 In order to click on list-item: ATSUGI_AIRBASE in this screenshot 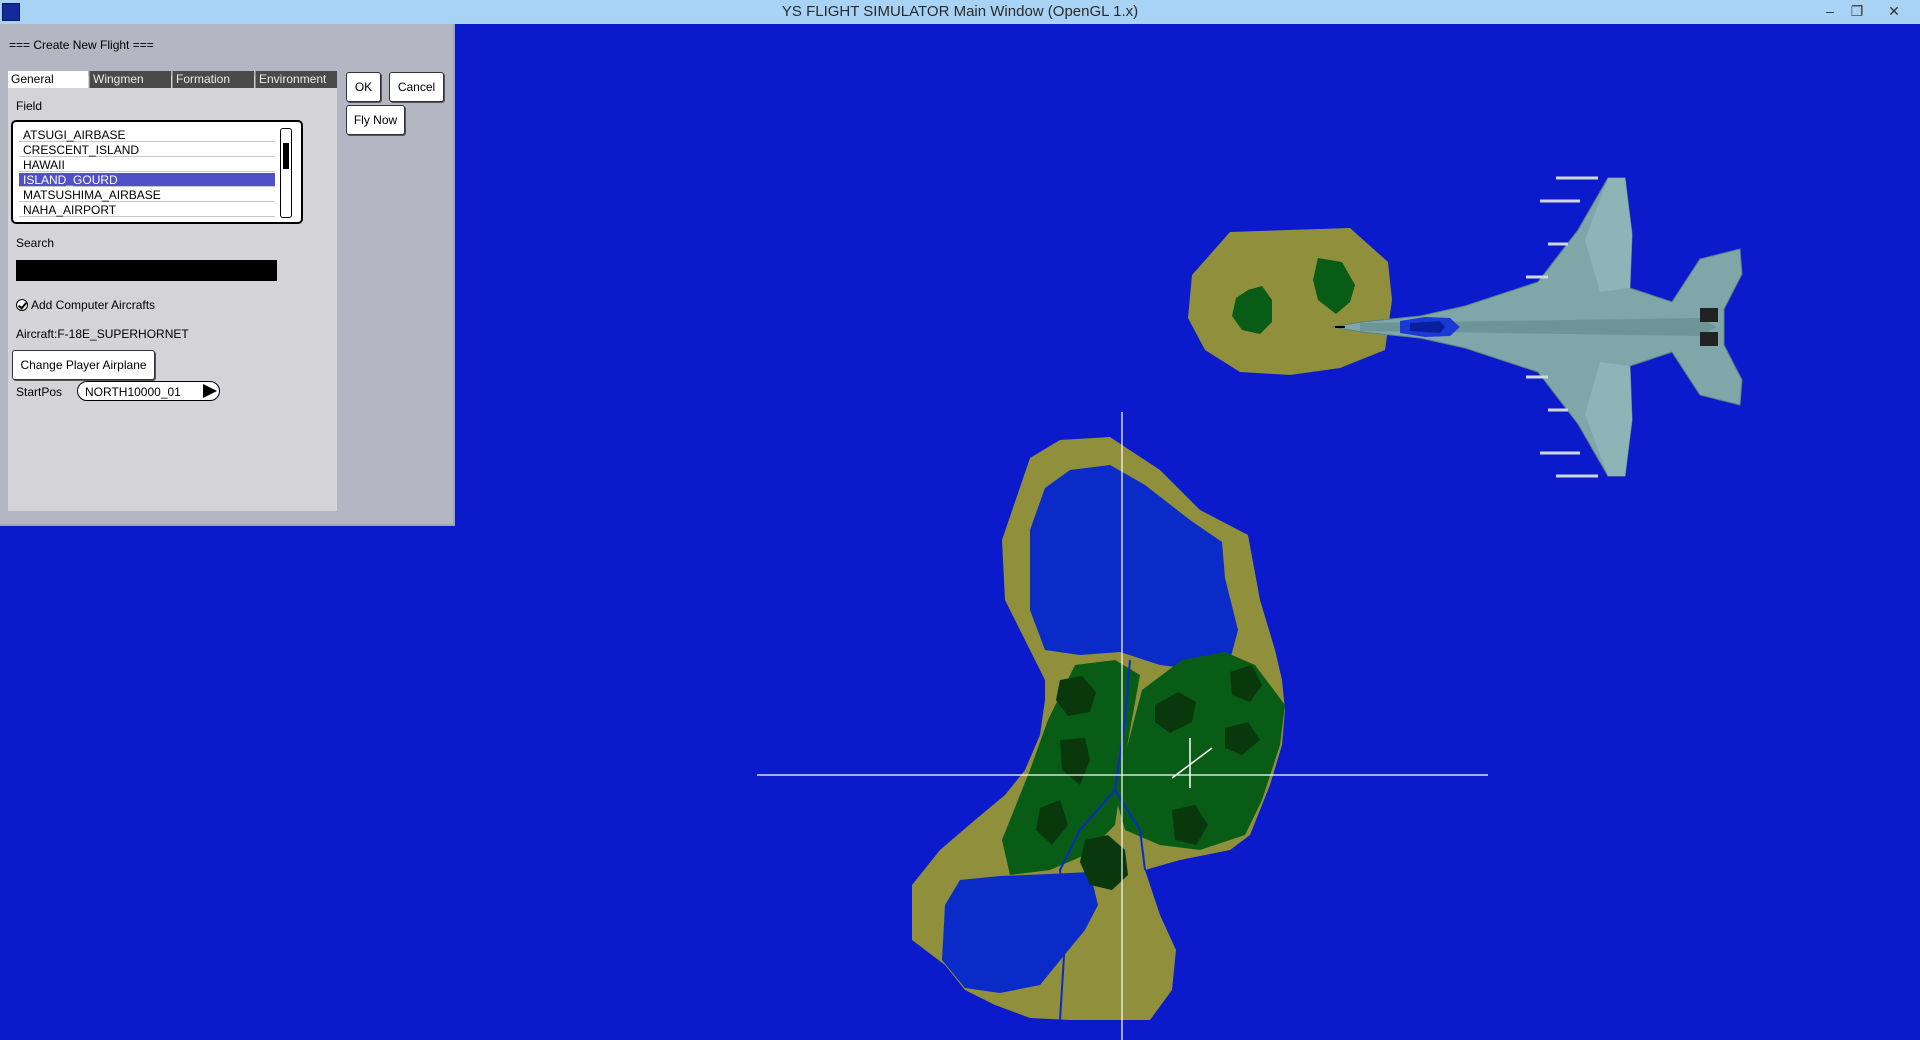, I will do `click(147, 135)`.